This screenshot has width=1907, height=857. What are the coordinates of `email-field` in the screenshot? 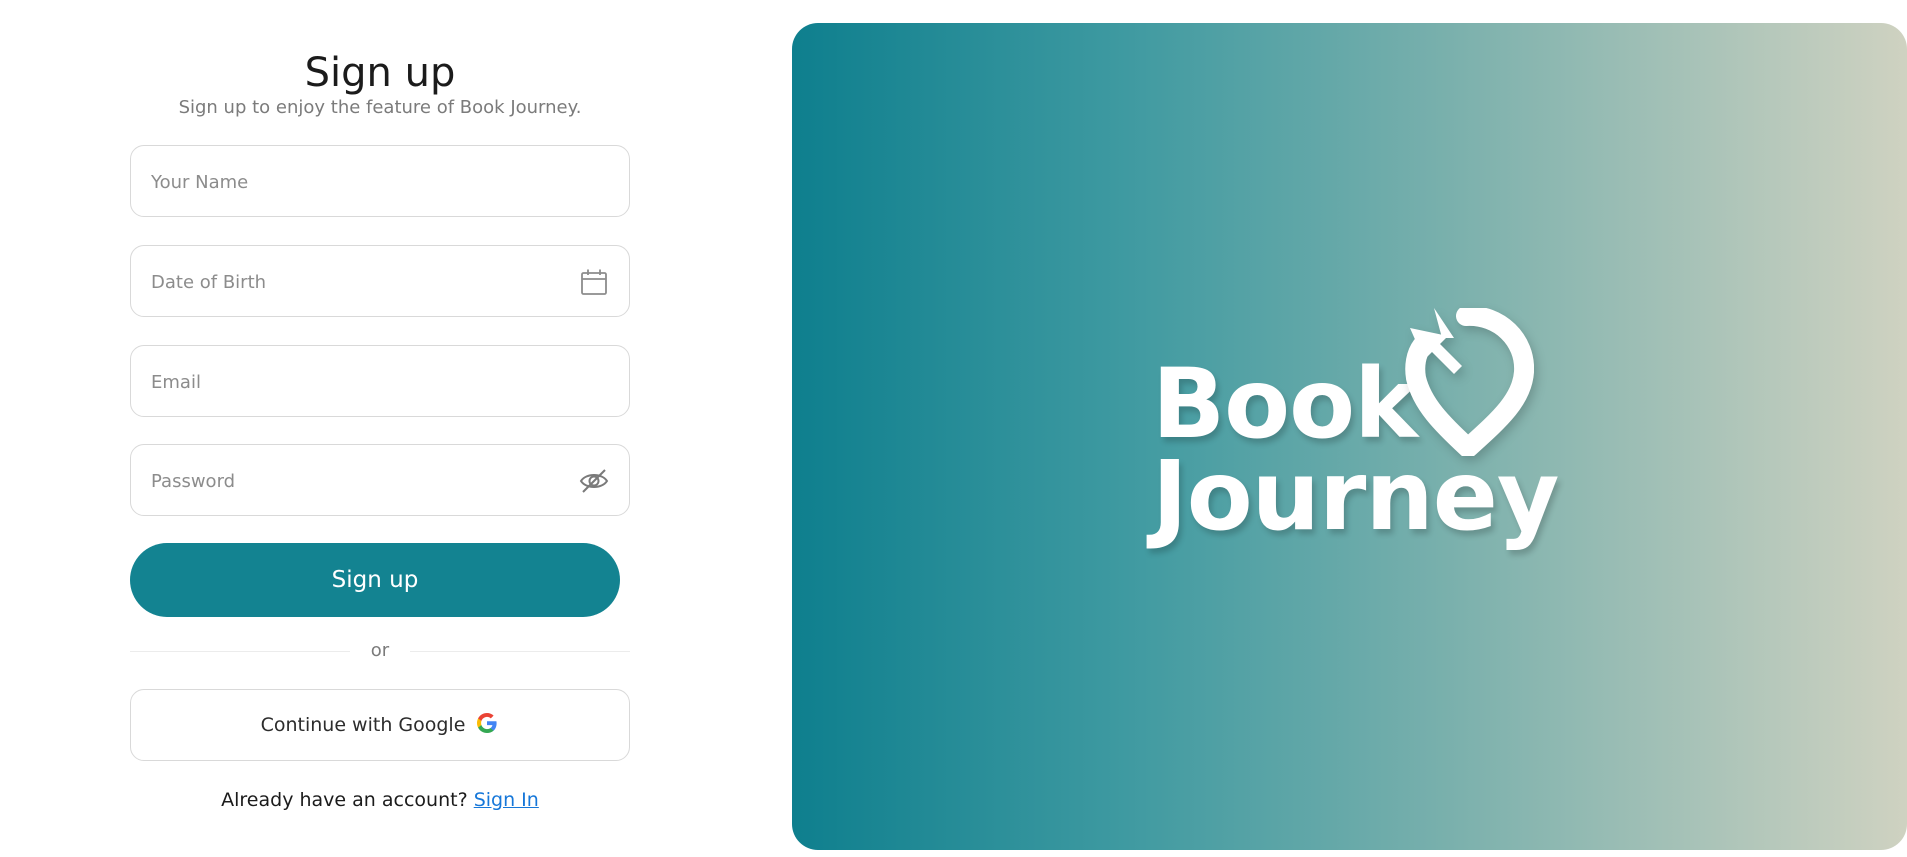 It's located at (380, 381).